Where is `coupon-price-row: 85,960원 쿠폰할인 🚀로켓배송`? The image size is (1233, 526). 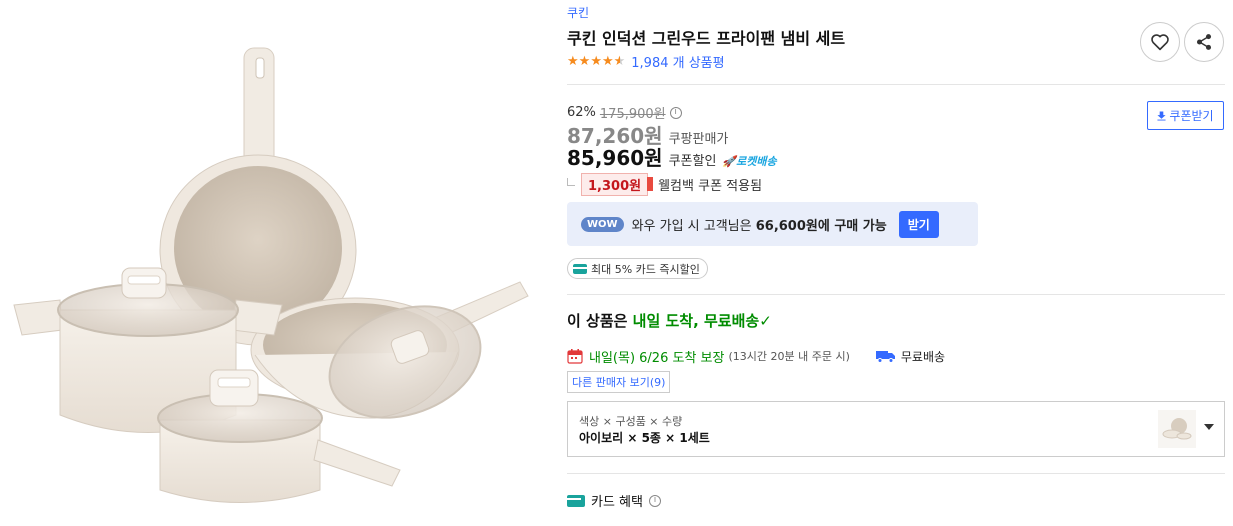
coupon-price-row: 85,960원 쿠폰할인 🚀로켓배송 is located at coordinates (672, 156).